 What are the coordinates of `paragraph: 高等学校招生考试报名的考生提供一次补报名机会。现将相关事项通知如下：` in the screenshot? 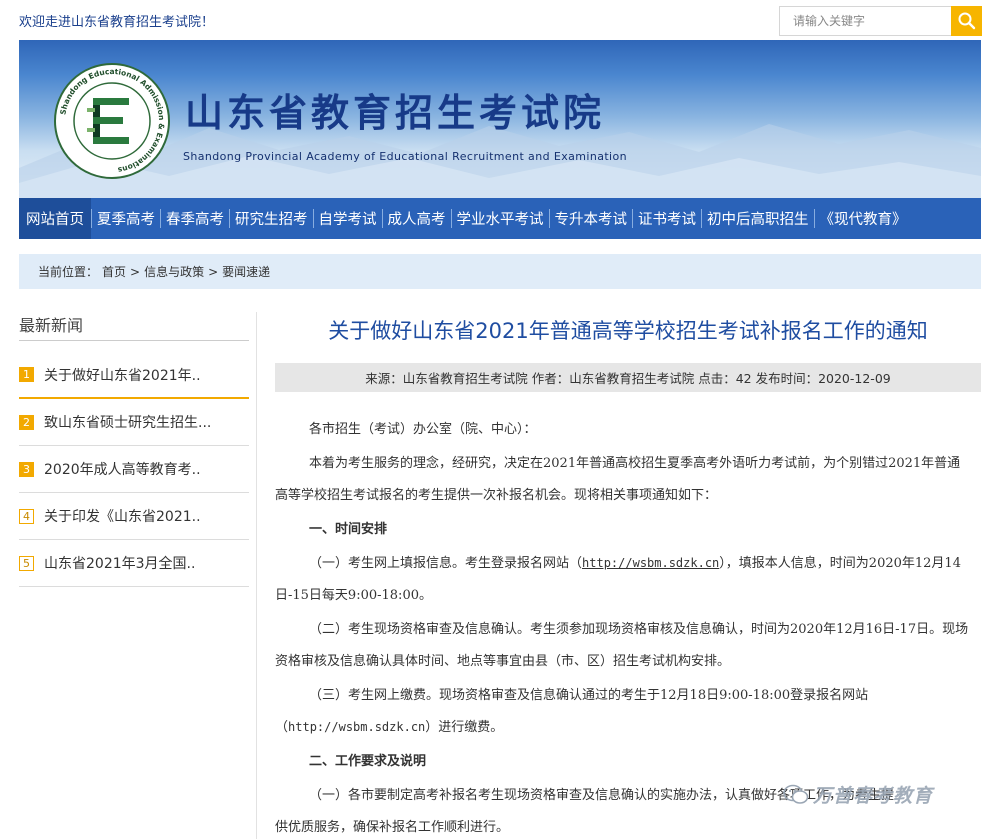 It's located at (496, 495).